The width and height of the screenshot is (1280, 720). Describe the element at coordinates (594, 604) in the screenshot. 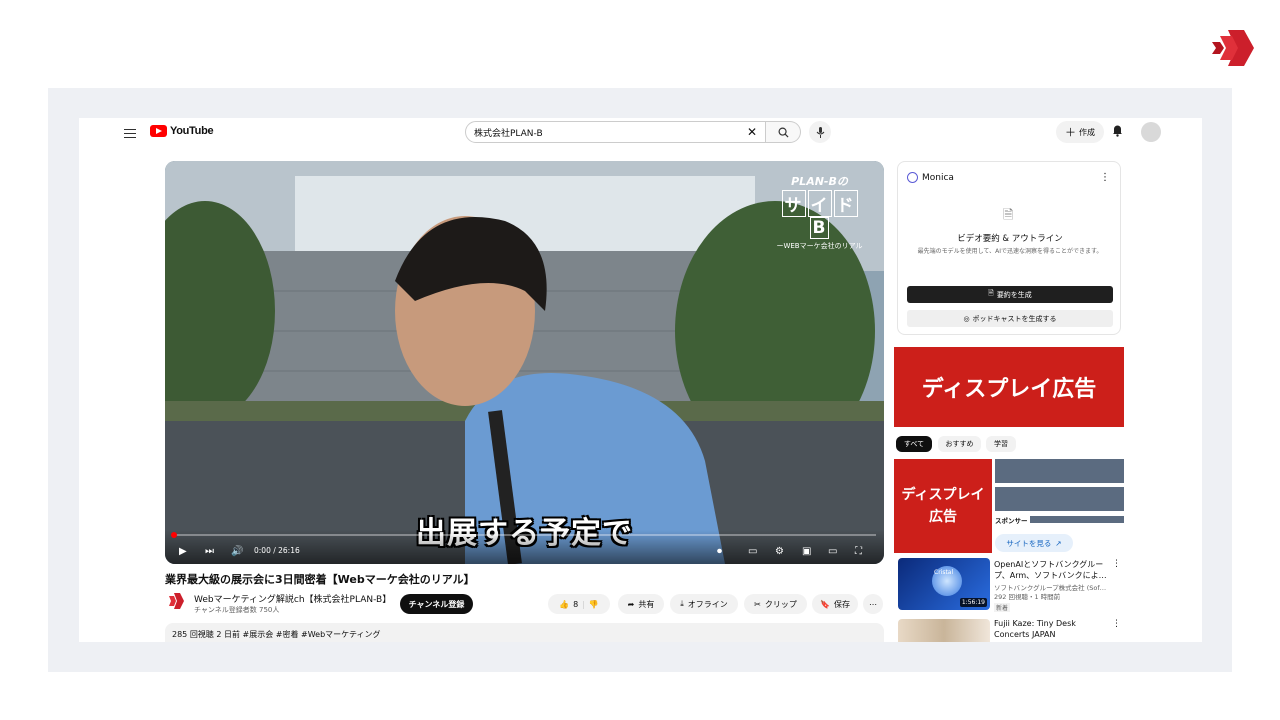

I see `thumbs-down-icon: 👎` at that location.